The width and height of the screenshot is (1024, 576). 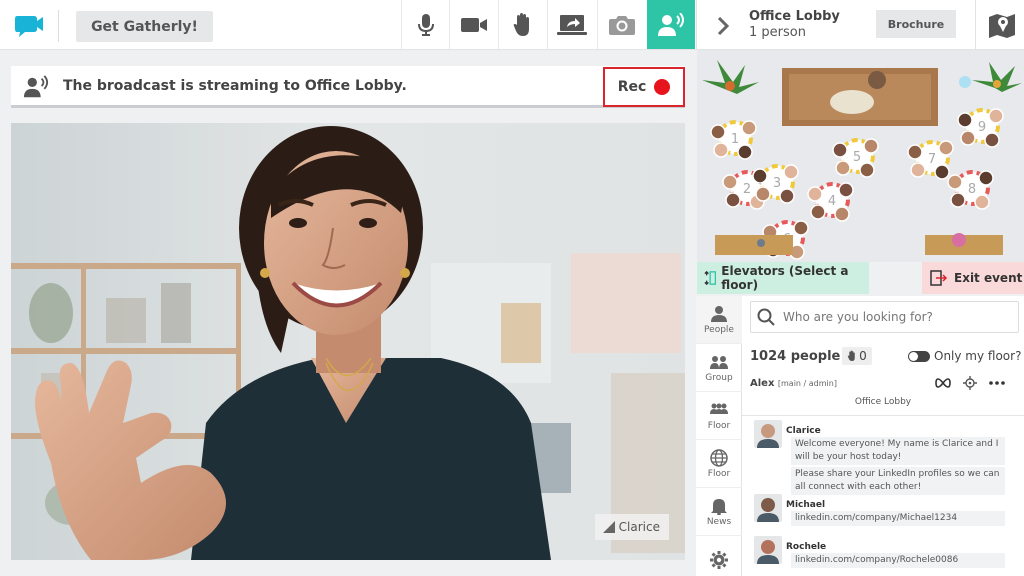 What do you see at coordinates (959, 240) in the screenshot?
I see `flower-icon` at bounding box center [959, 240].